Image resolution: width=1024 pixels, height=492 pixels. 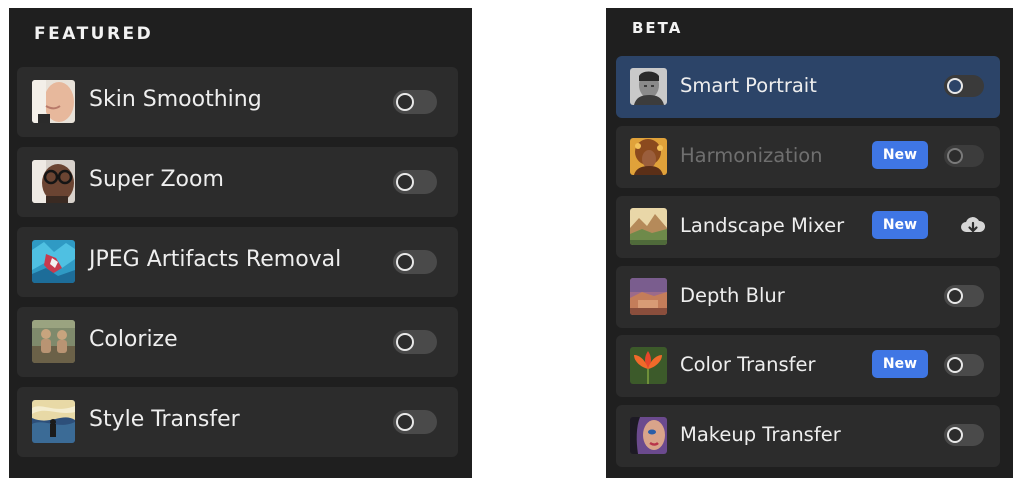 I want to click on filter-item-skin-smoothing: Skin Smoothing, so click(x=237, y=102).